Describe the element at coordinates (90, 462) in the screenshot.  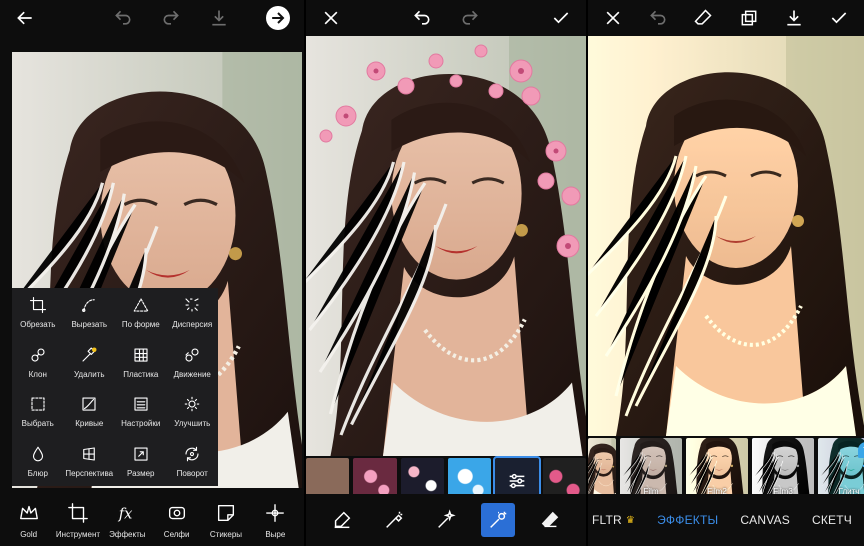
I see `tool-perspective: Перспектива` at that location.